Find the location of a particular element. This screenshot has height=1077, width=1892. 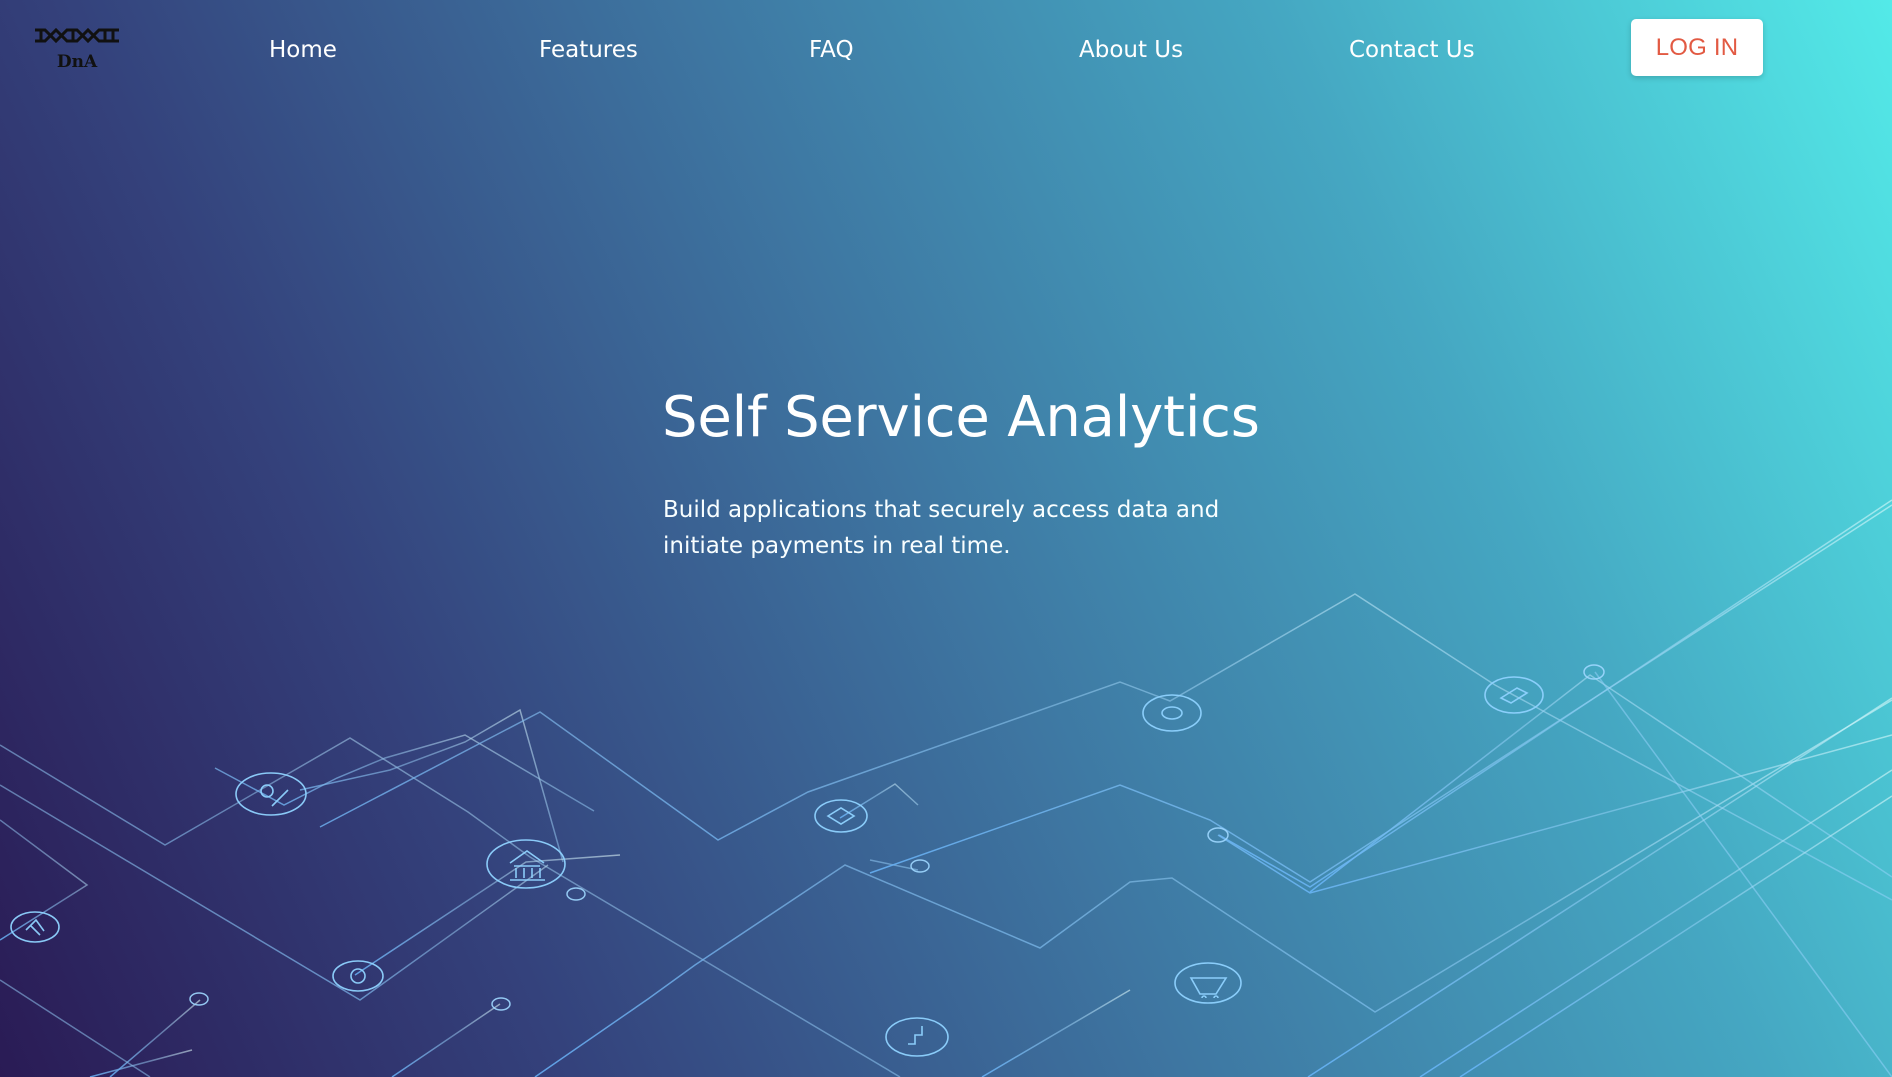

document-icon is located at coordinates (841, 816).